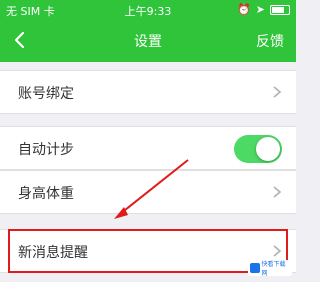  I want to click on feedback-button: 反馈, so click(270, 41).